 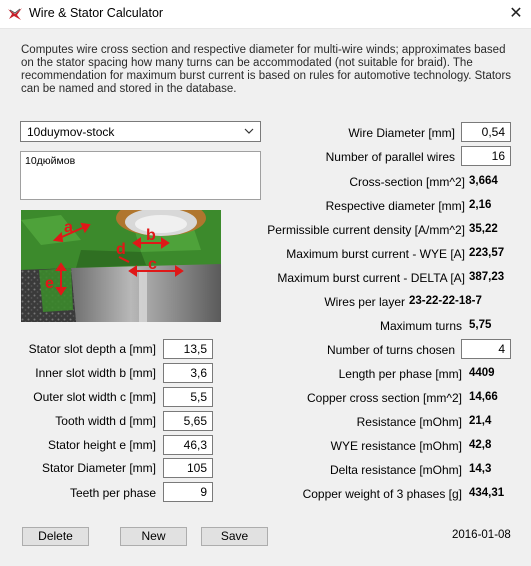 I want to click on close-button: ✕, so click(x=516, y=14).